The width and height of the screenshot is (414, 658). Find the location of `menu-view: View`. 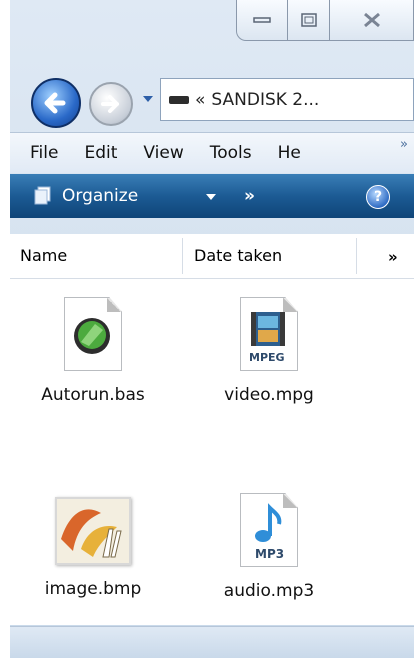

menu-view: View is located at coordinates (163, 153).